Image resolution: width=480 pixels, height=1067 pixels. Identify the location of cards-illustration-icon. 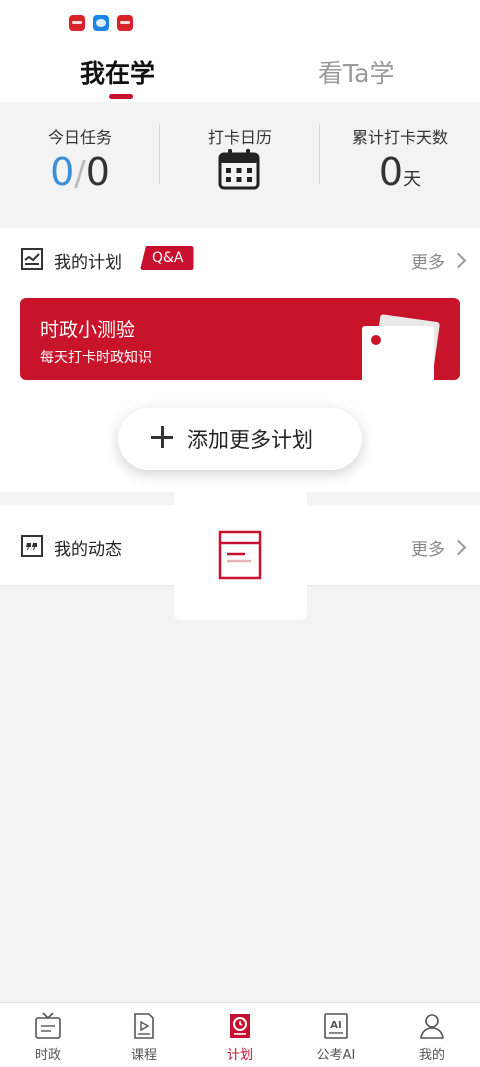
(401, 347).